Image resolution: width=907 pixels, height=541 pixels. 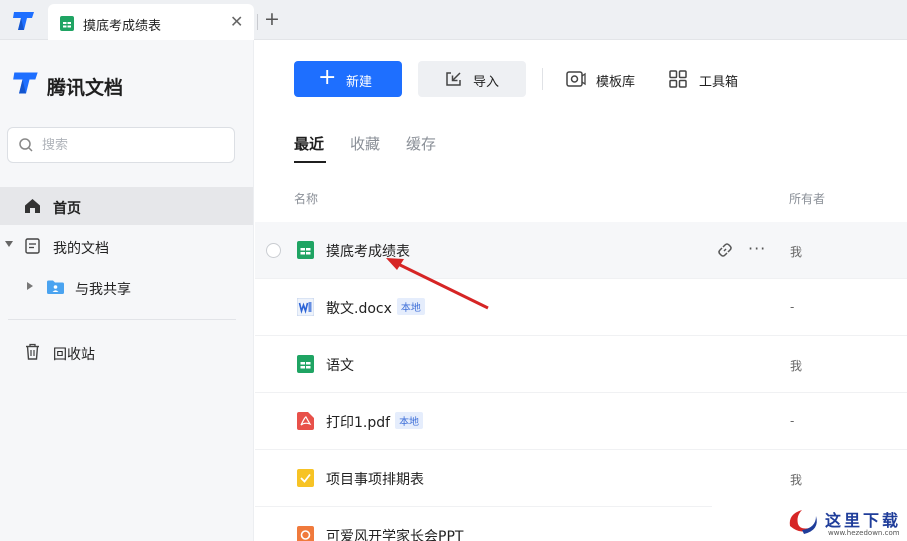 I want to click on active-tab-indicator, so click(x=310, y=162).